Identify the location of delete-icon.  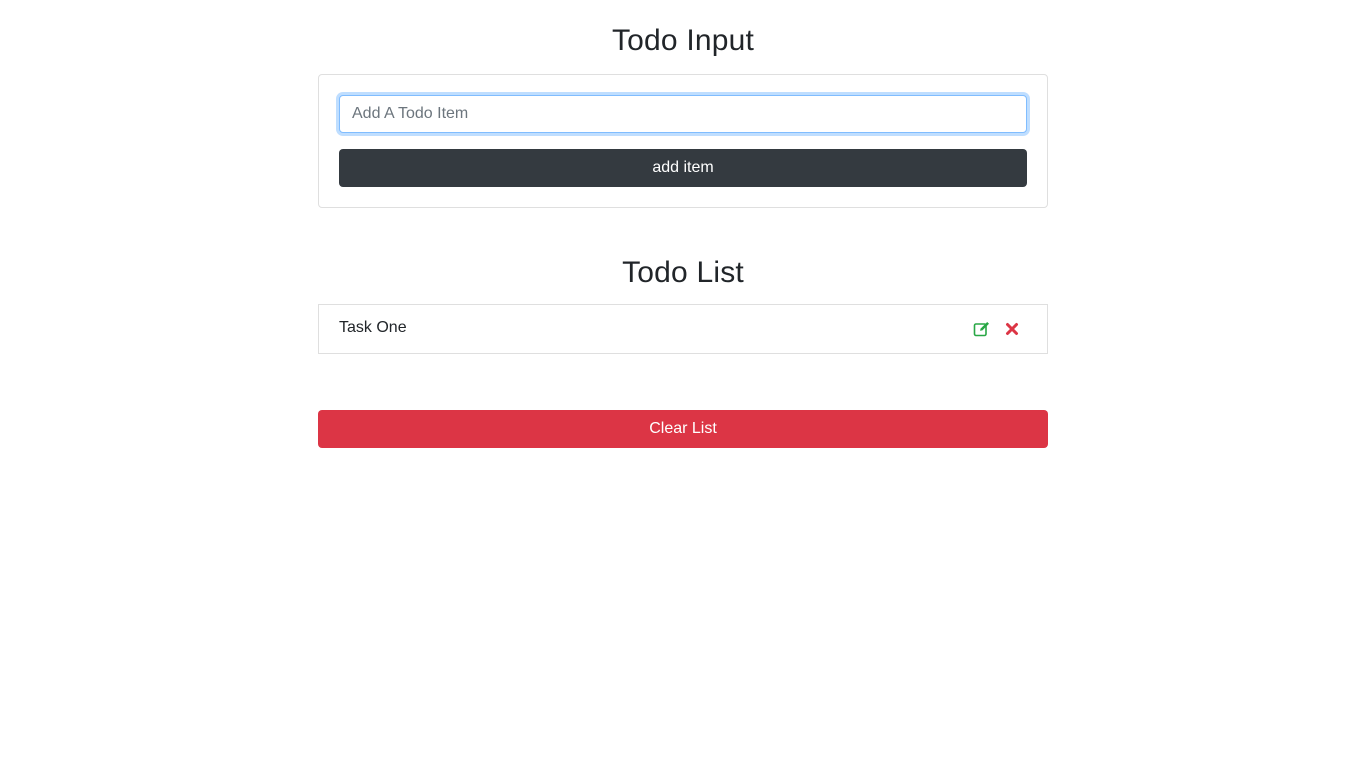
(1012, 329).